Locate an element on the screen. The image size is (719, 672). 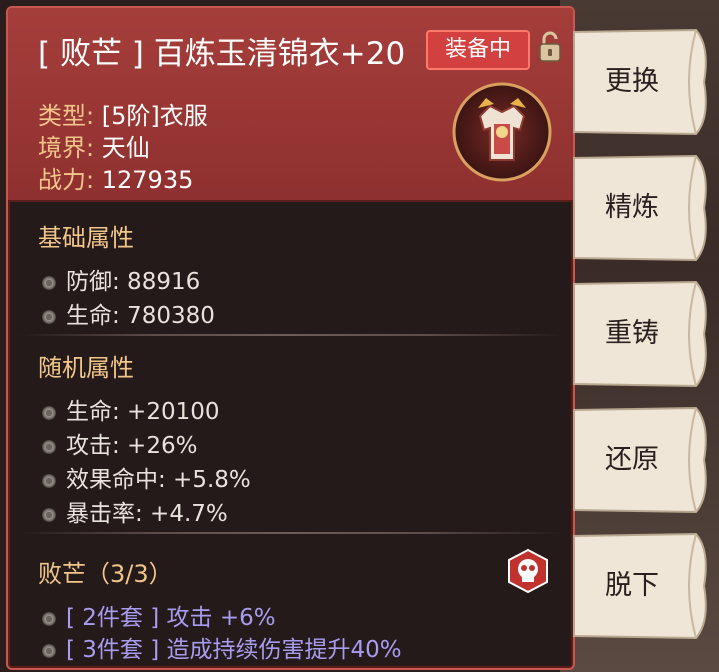
item-power-row: 战力: 127935 is located at coordinates (115, 177).